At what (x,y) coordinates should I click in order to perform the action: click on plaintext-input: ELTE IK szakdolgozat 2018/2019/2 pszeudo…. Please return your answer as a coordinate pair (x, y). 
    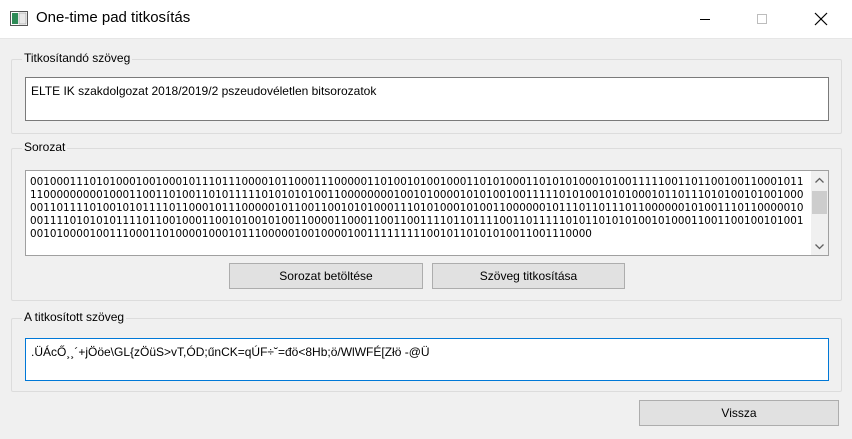
    Looking at the image, I should click on (427, 99).